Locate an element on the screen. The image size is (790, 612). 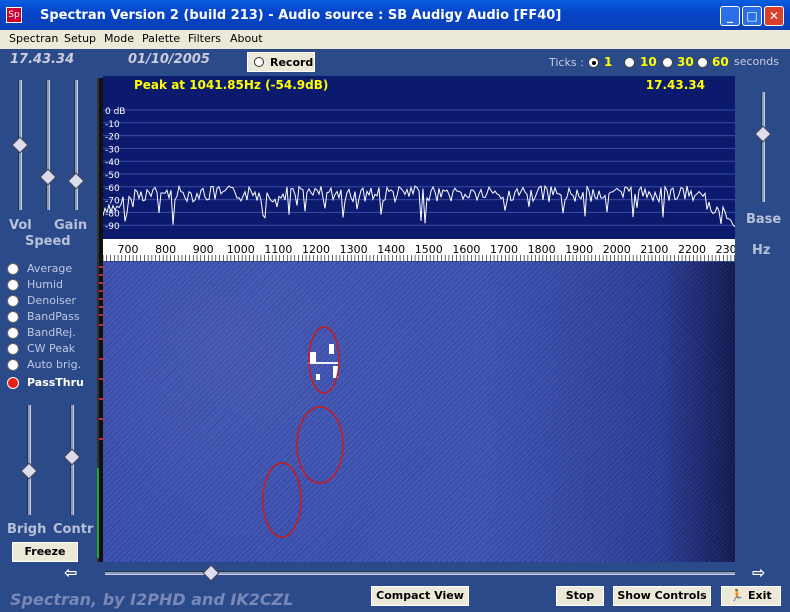
ticks-unit: seconds is located at coordinates (756, 61).